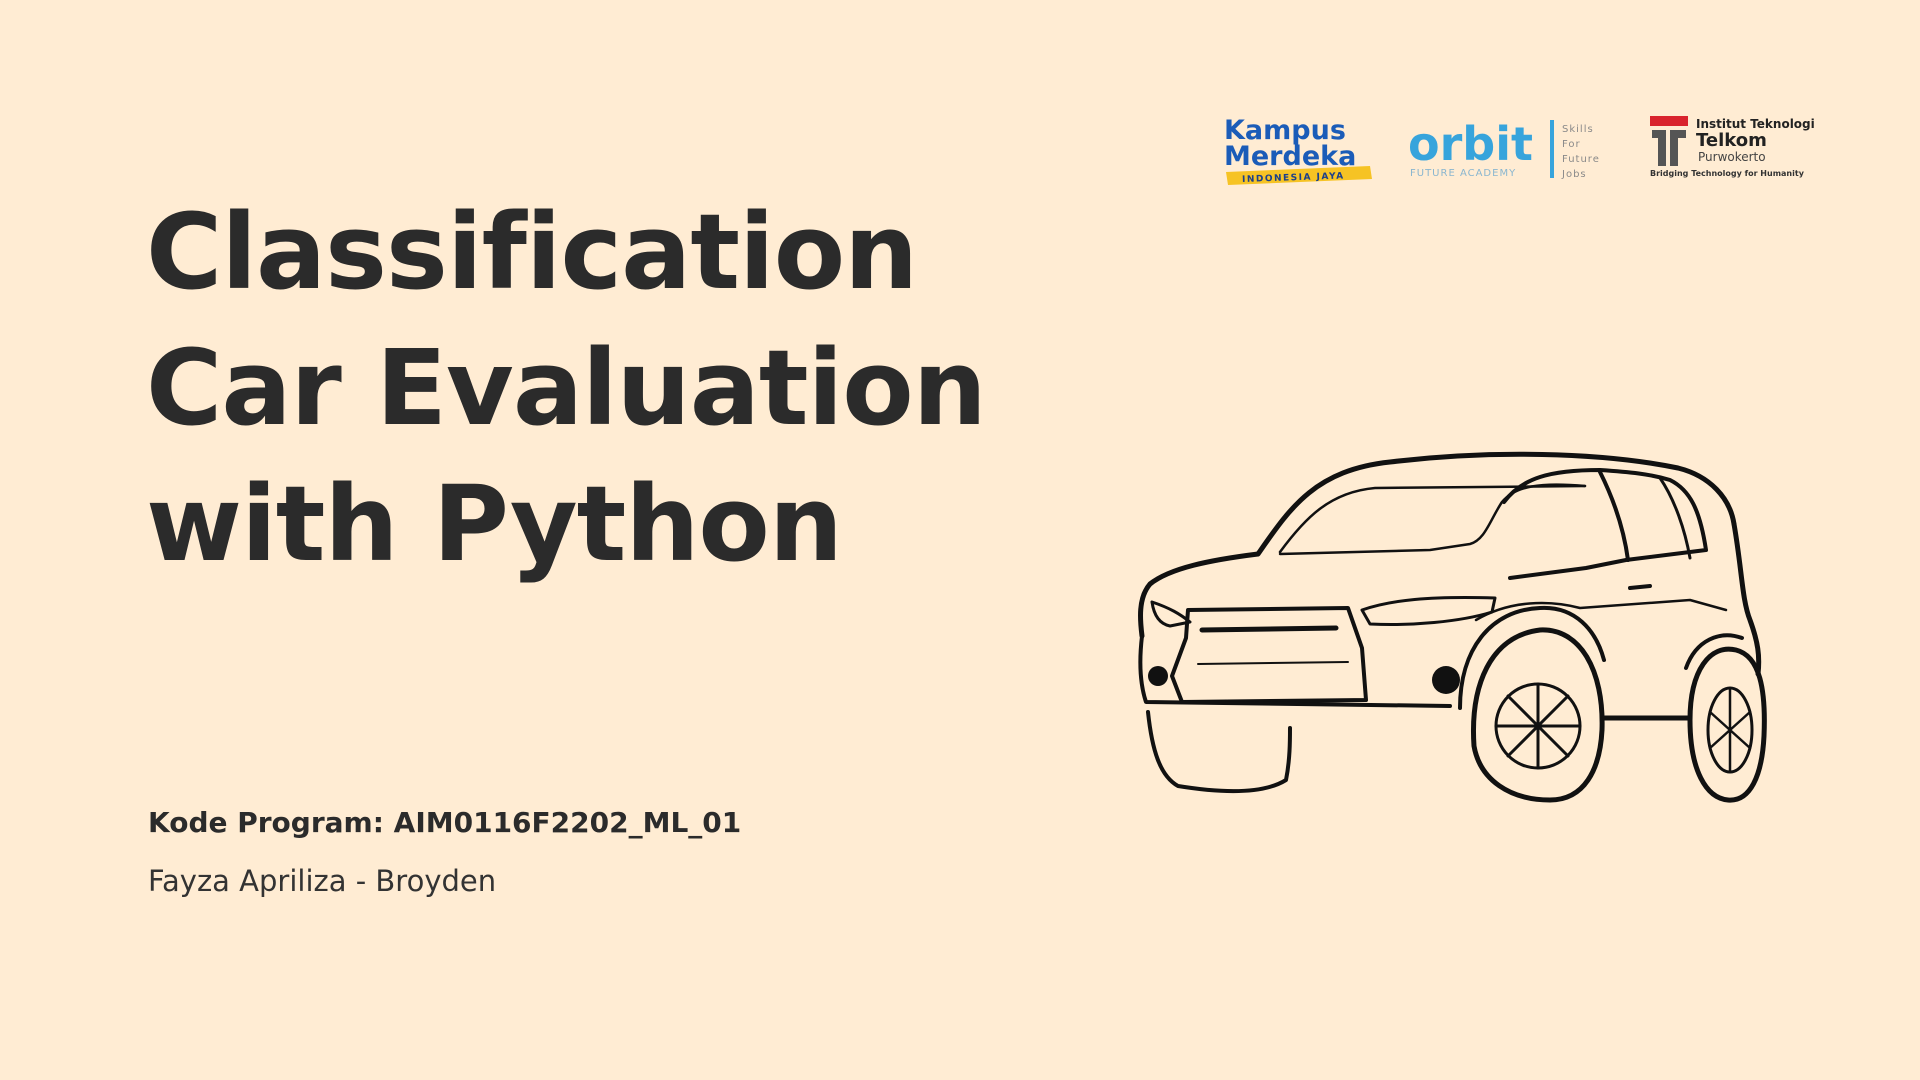  I want to click on title-line-1: Classification, so click(532, 252).